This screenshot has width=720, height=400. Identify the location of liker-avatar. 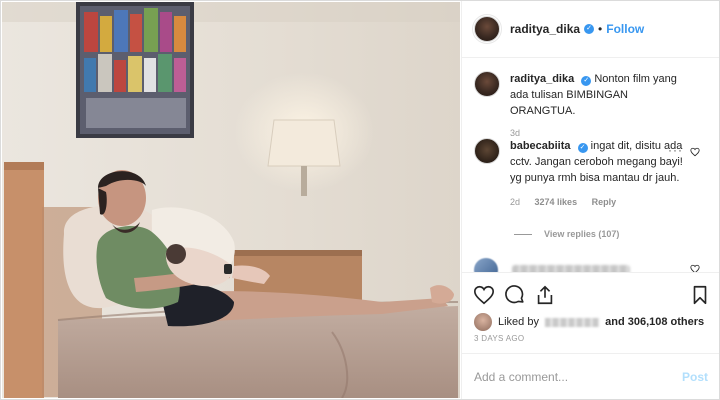
(483, 322).